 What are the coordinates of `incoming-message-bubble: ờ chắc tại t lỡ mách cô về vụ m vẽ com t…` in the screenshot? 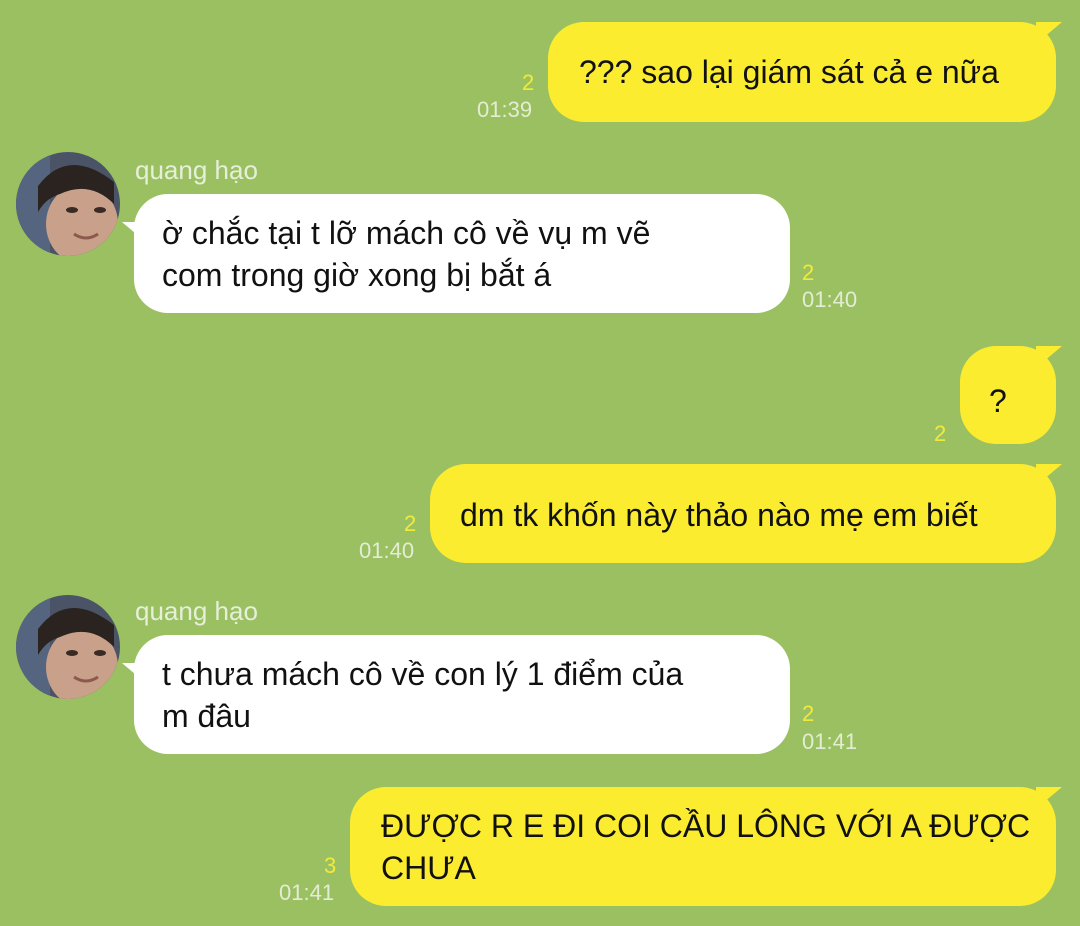 It's located at (462, 253).